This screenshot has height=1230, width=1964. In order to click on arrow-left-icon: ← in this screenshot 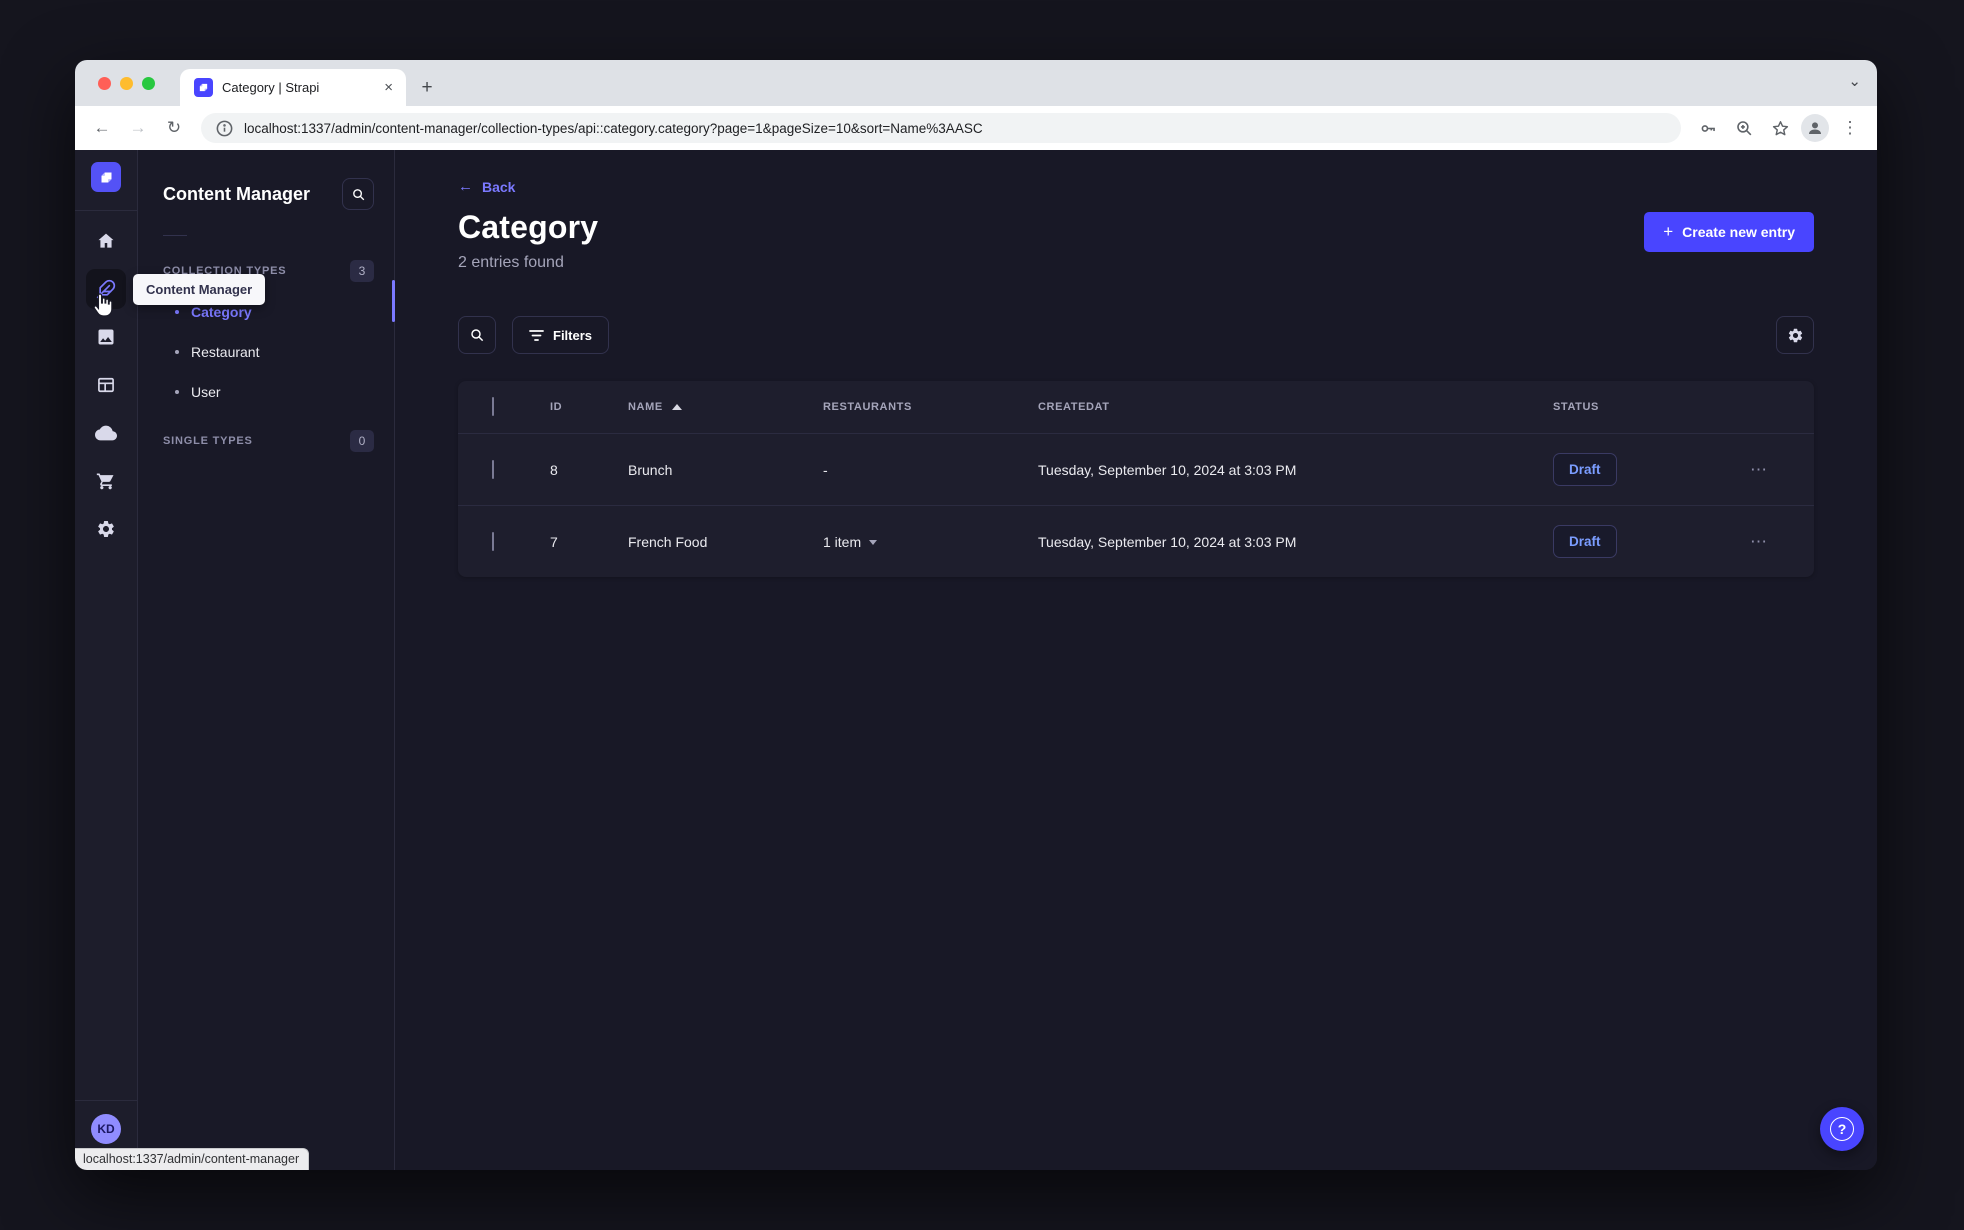, I will do `click(465, 186)`.